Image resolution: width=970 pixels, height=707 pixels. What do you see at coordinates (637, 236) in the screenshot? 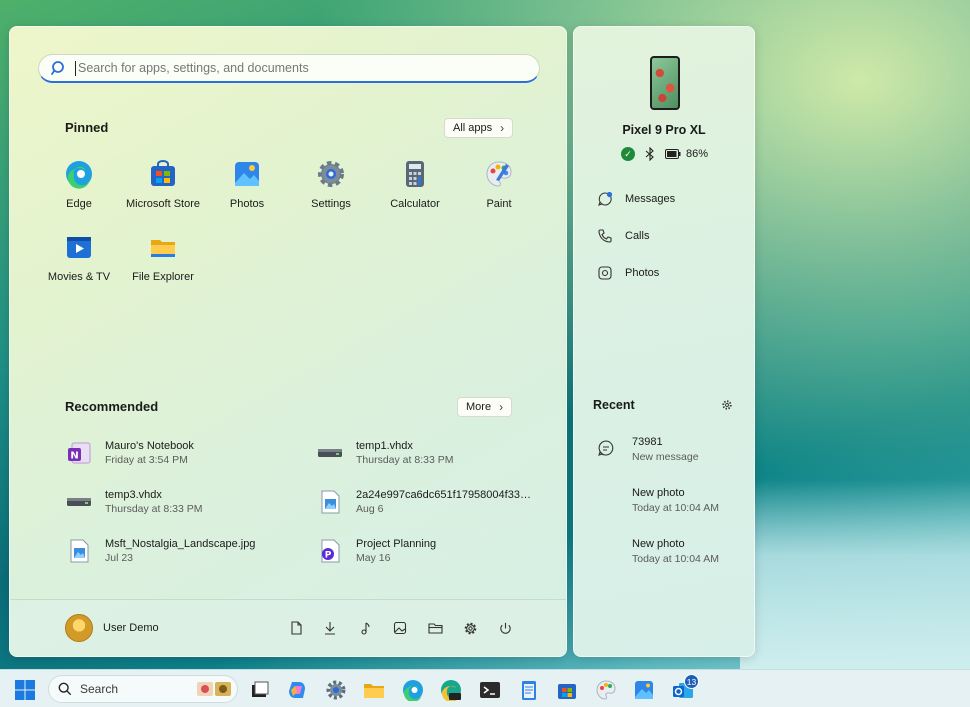
I see `link-label: Calls` at bounding box center [637, 236].